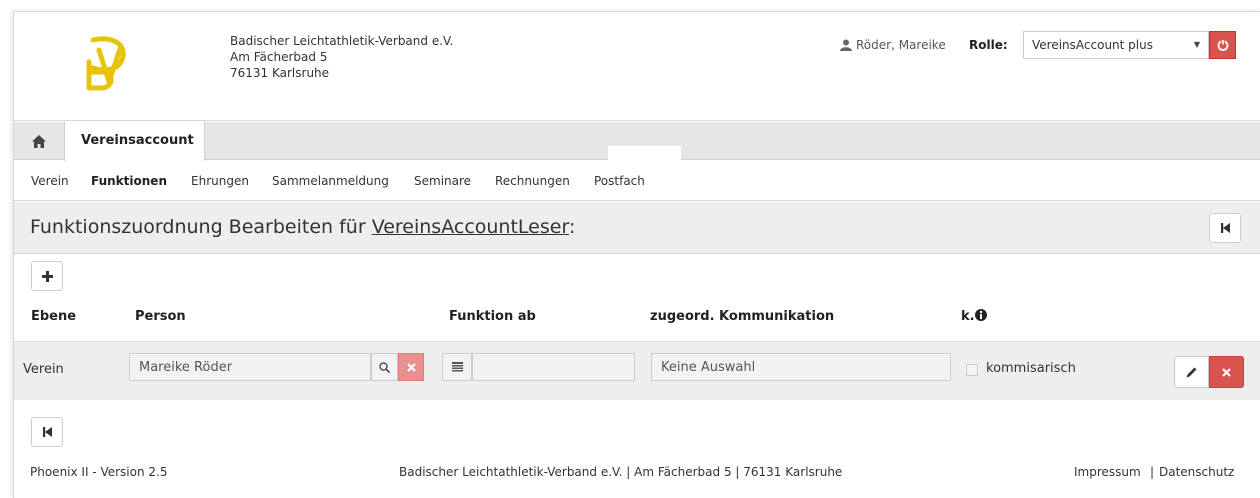  Describe the element at coordinates (968, 316) in the screenshot. I see `col-k-label: k.` at that location.